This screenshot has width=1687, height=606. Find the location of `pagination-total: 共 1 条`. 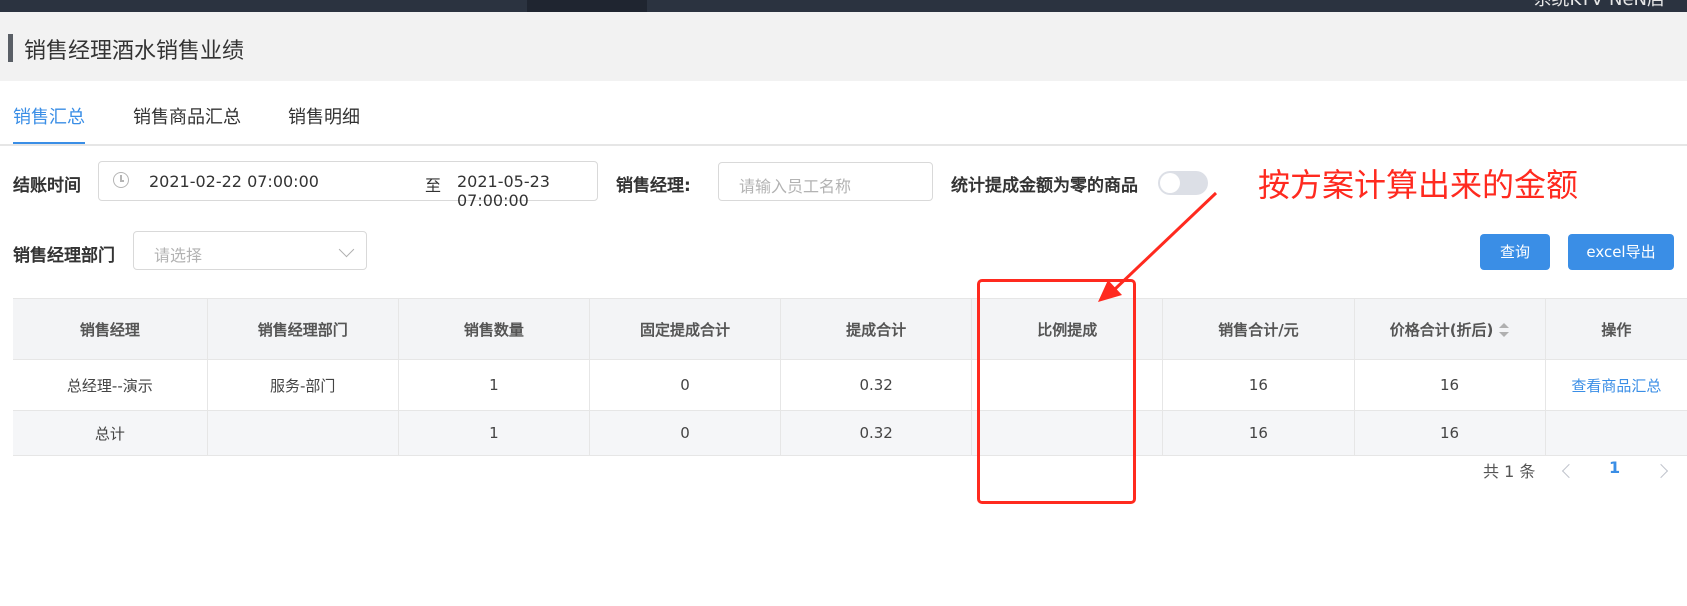

pagination-total: 共 1 条 is located at coordinates (1509, 471).